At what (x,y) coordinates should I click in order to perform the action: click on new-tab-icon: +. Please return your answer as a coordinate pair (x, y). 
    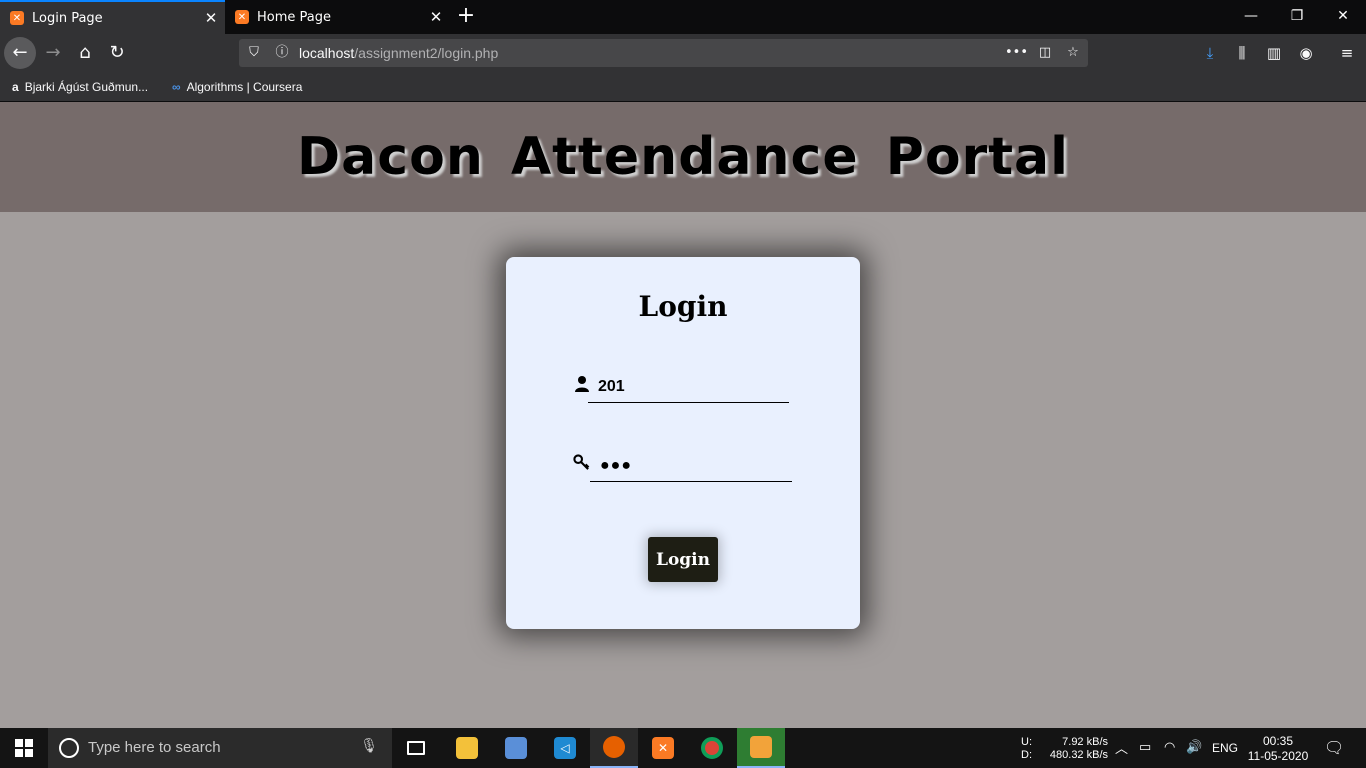
    Looking at the image, I should click on (466, 17).